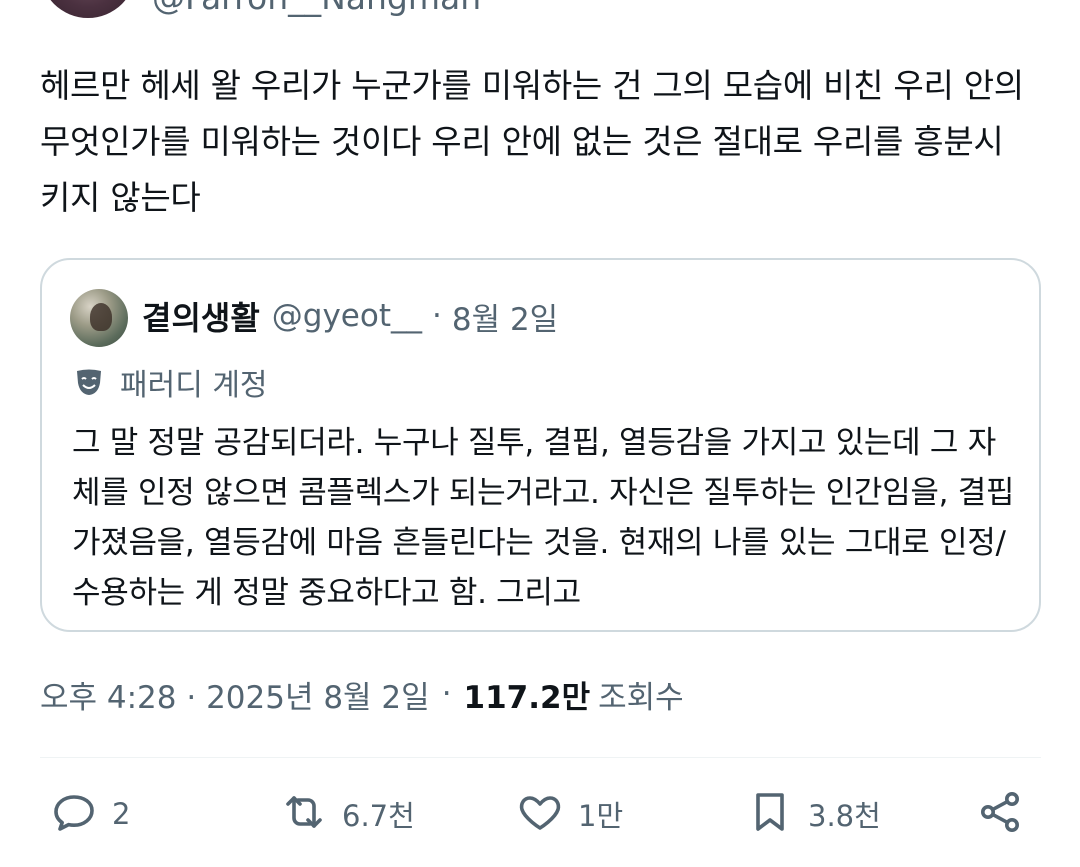  I want to click on theater-mask-icon, so click(89, 382).